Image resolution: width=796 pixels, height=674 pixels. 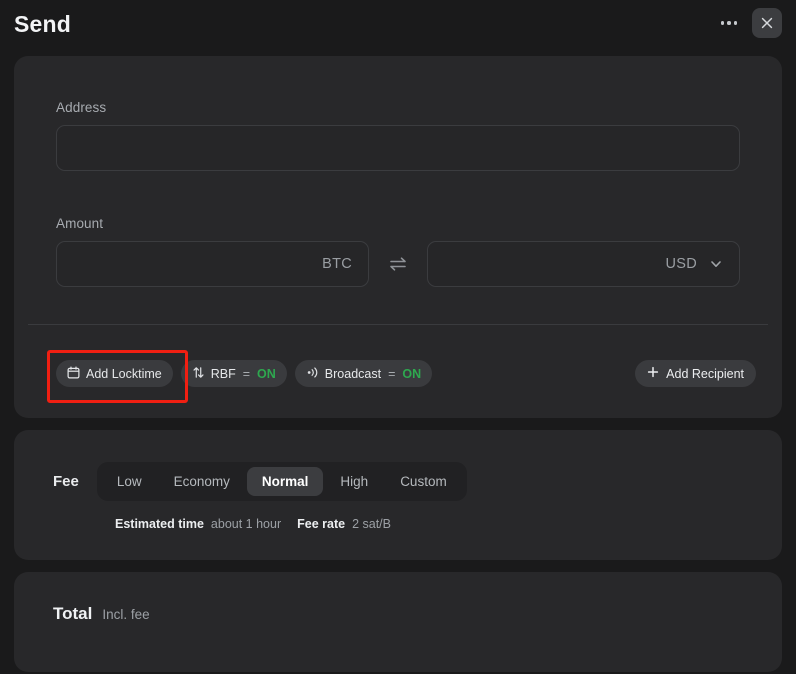 What do you see at coordinates (705, 373) in the screenshot?
I see `add-recipient-label: Add Recipient` at bounding box center [705, 373].